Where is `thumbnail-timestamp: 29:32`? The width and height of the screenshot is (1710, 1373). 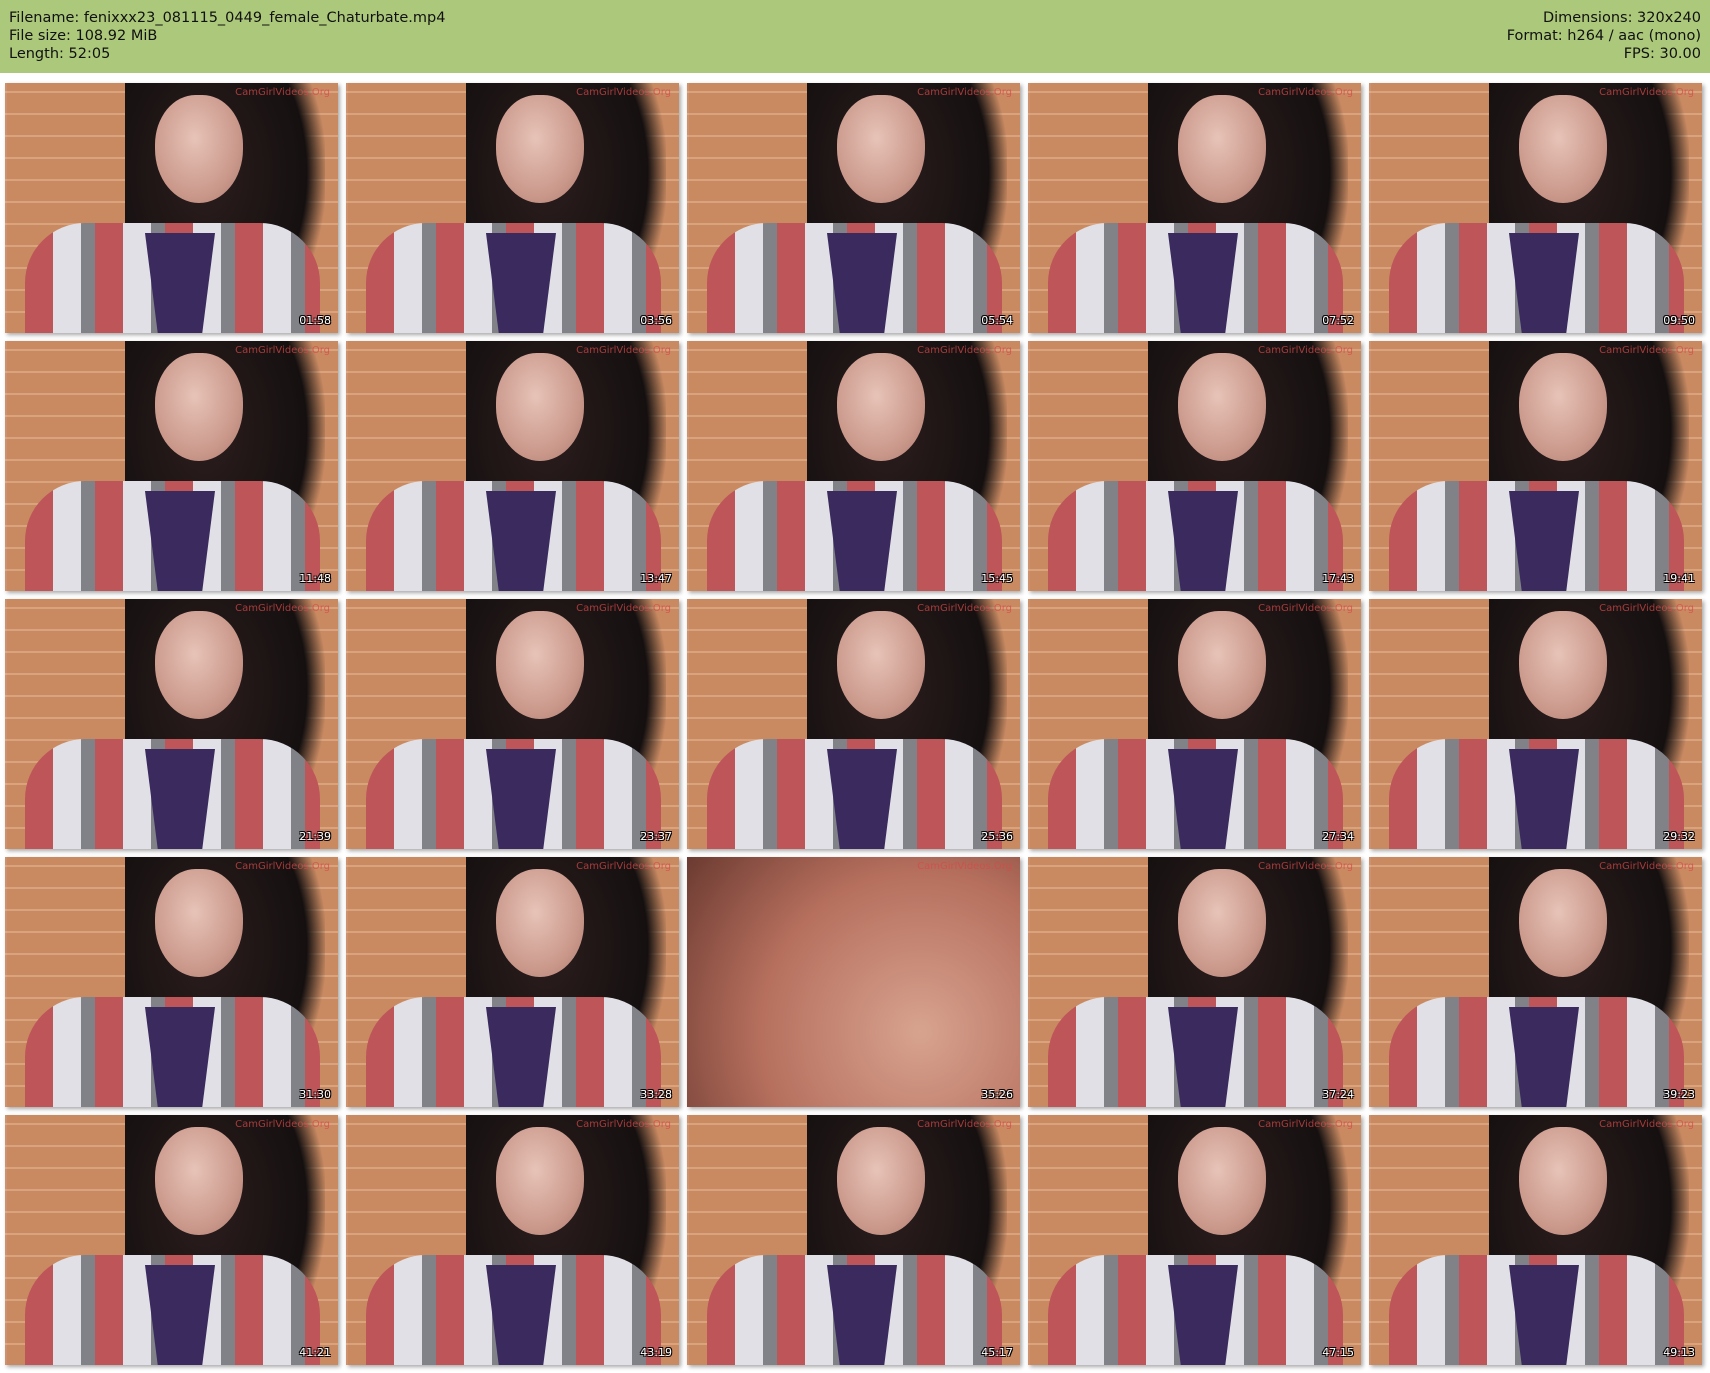
thumbnail-timestamp: 29:32 is located at coordinates (1679, 836).